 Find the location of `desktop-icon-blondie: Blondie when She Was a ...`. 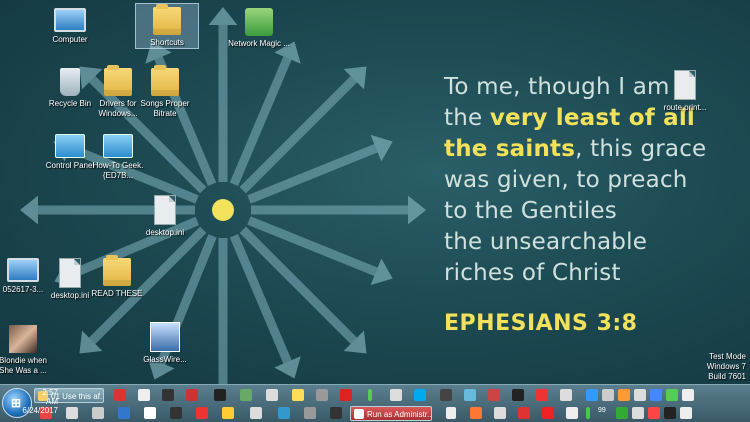

desktop-icon-blondie: Blondie when She Was a ... is located at coordinates (27, 350).